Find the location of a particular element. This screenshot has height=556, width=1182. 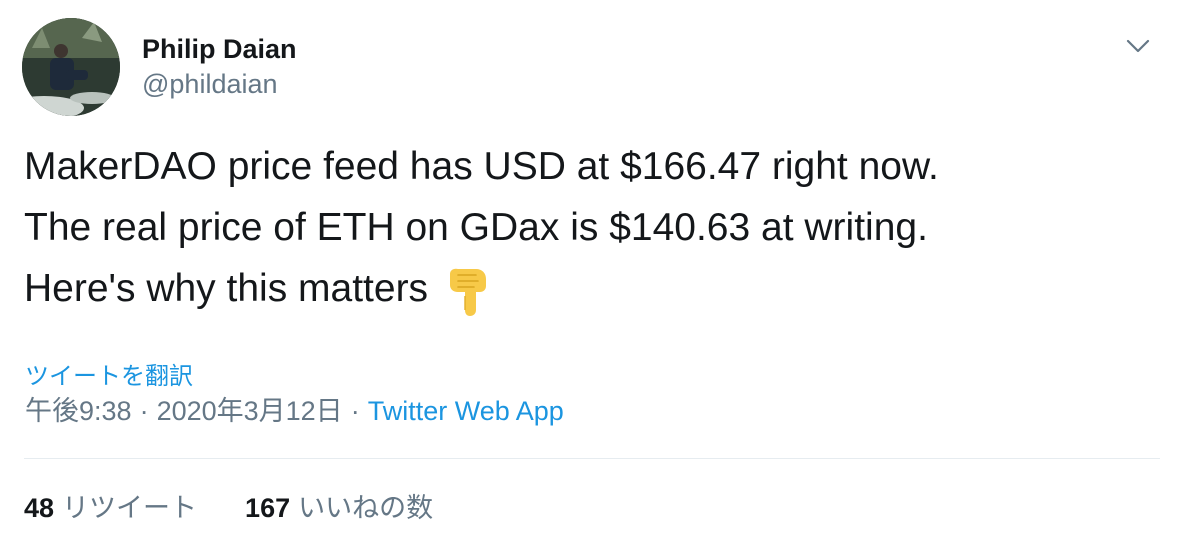

user-handle: @phildaian is located at coordinates (219, 84).